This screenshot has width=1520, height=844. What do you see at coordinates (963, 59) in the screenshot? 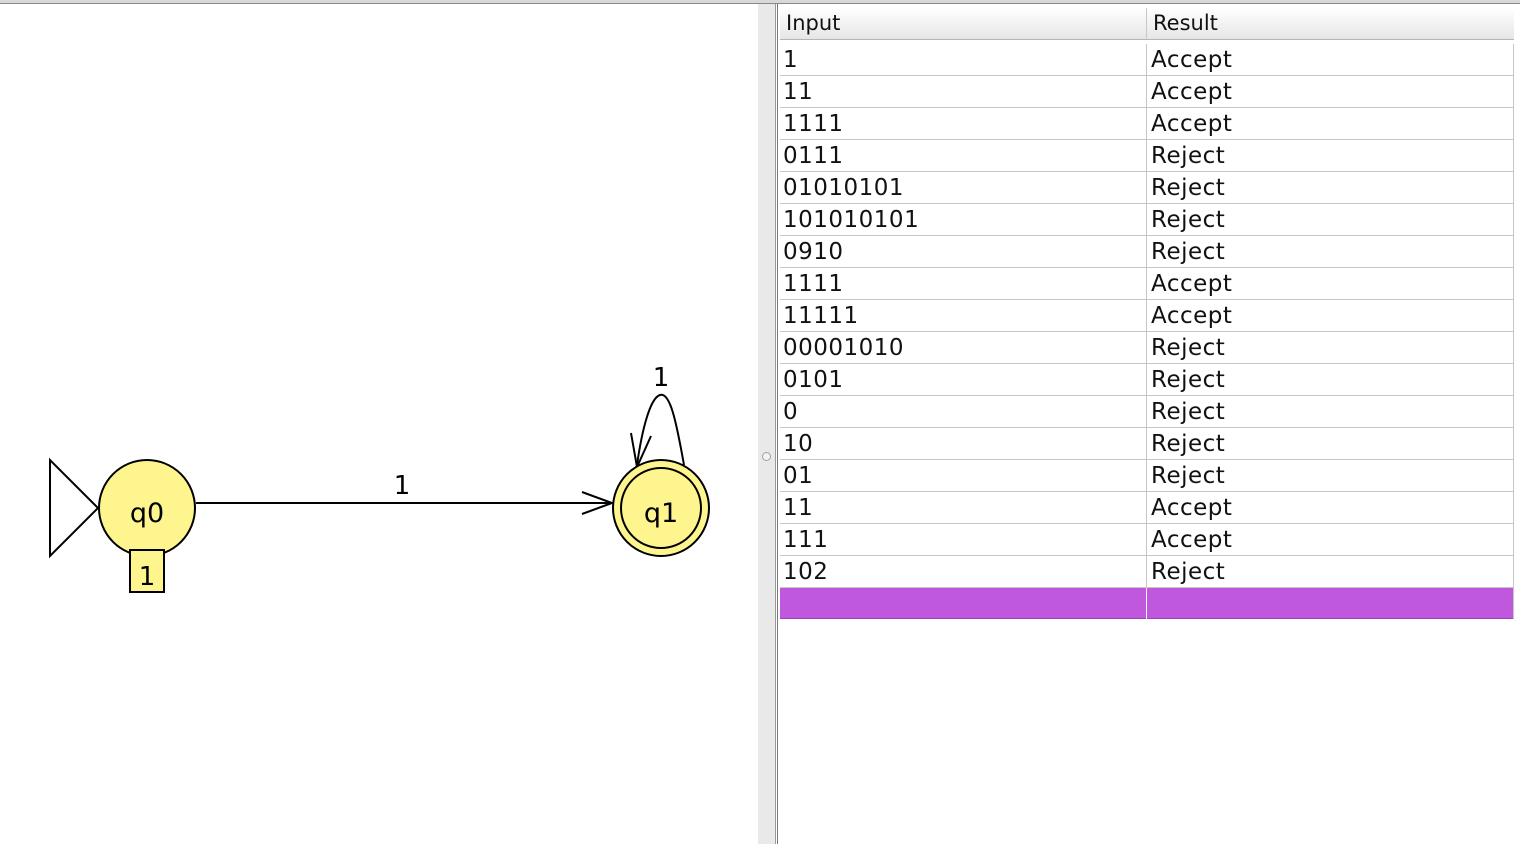
I see `input-cell: 1` at bounding box center [963, 59].